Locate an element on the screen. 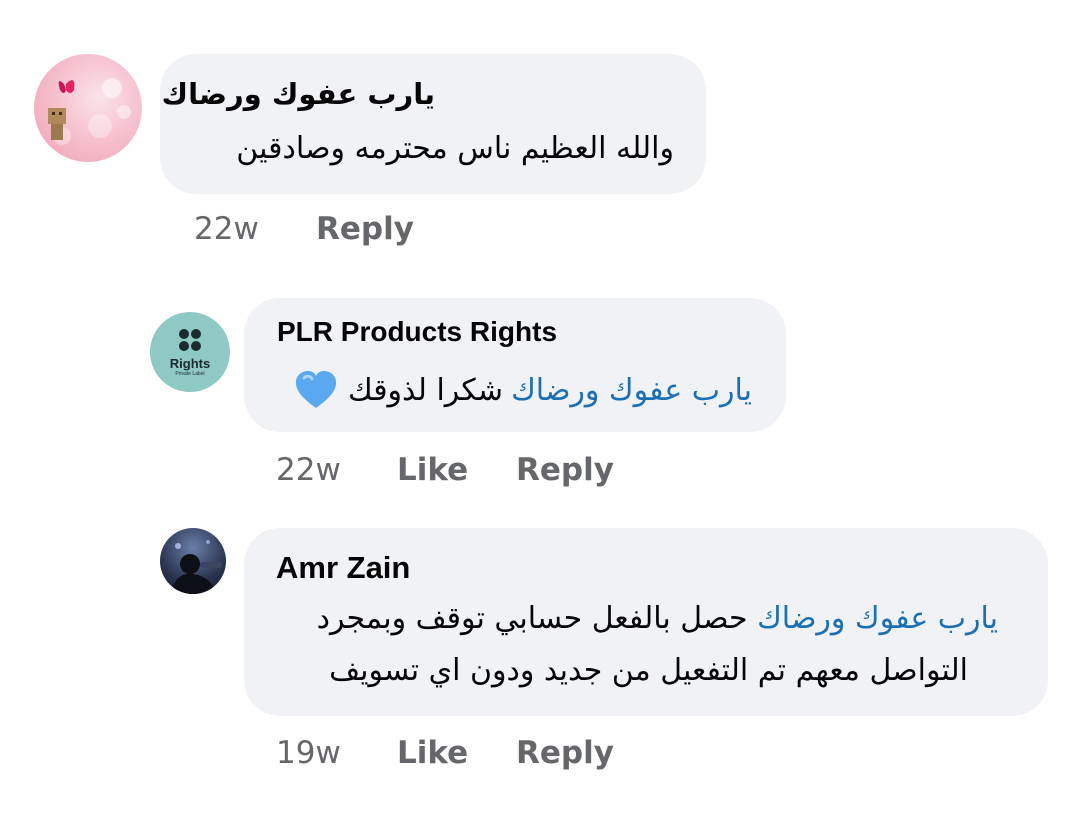  like-button-3: Like is located at coordinates (432, 753).